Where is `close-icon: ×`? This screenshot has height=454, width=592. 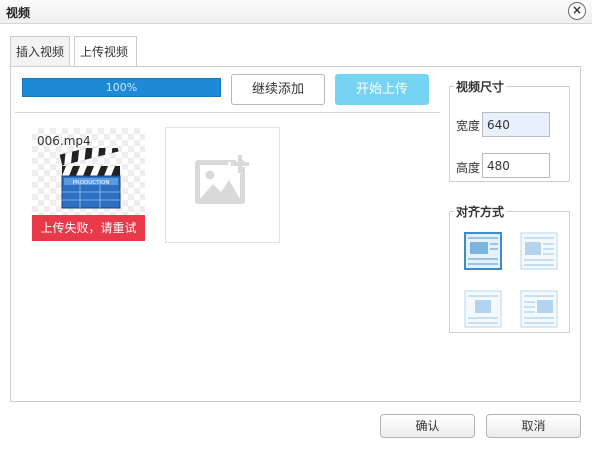 close-icon: × is located at coordinates (577, 11).